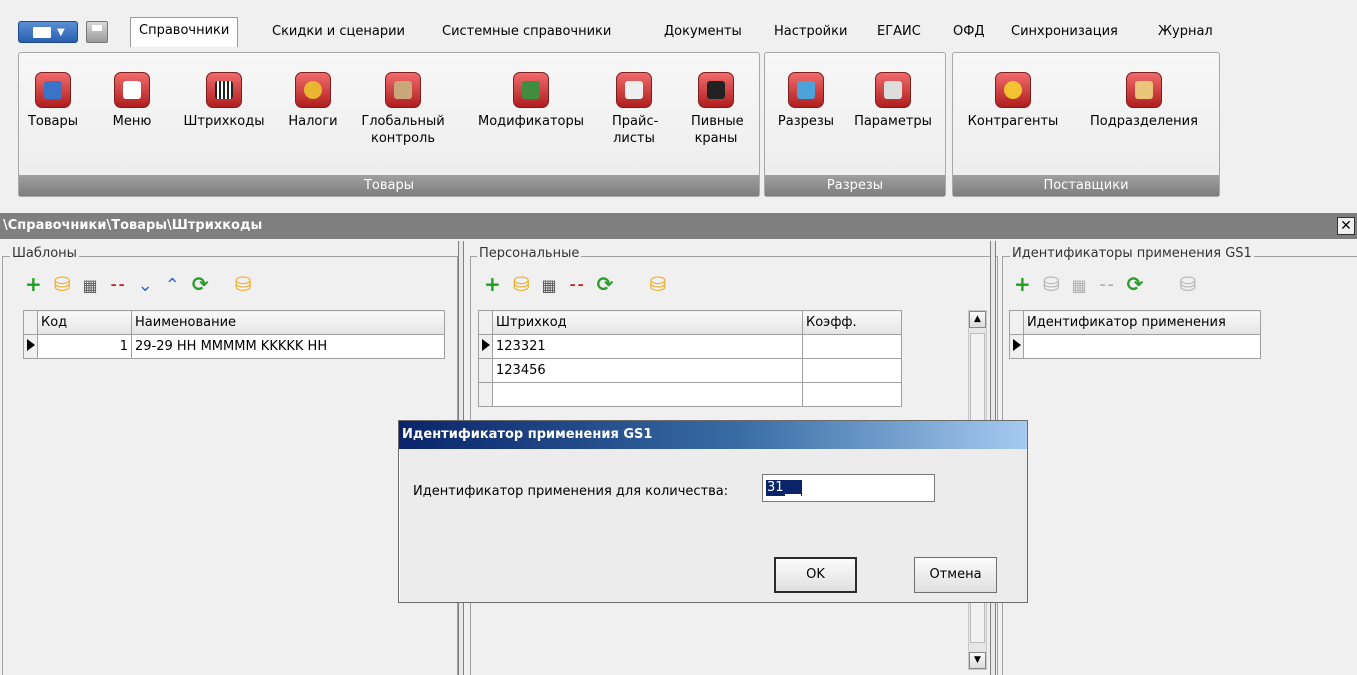 The image size is (1357, 675). Describe the element at coordinates (313, 101) in the screenshot. I see `ribbon-button-taxes: Налоги` at that location.